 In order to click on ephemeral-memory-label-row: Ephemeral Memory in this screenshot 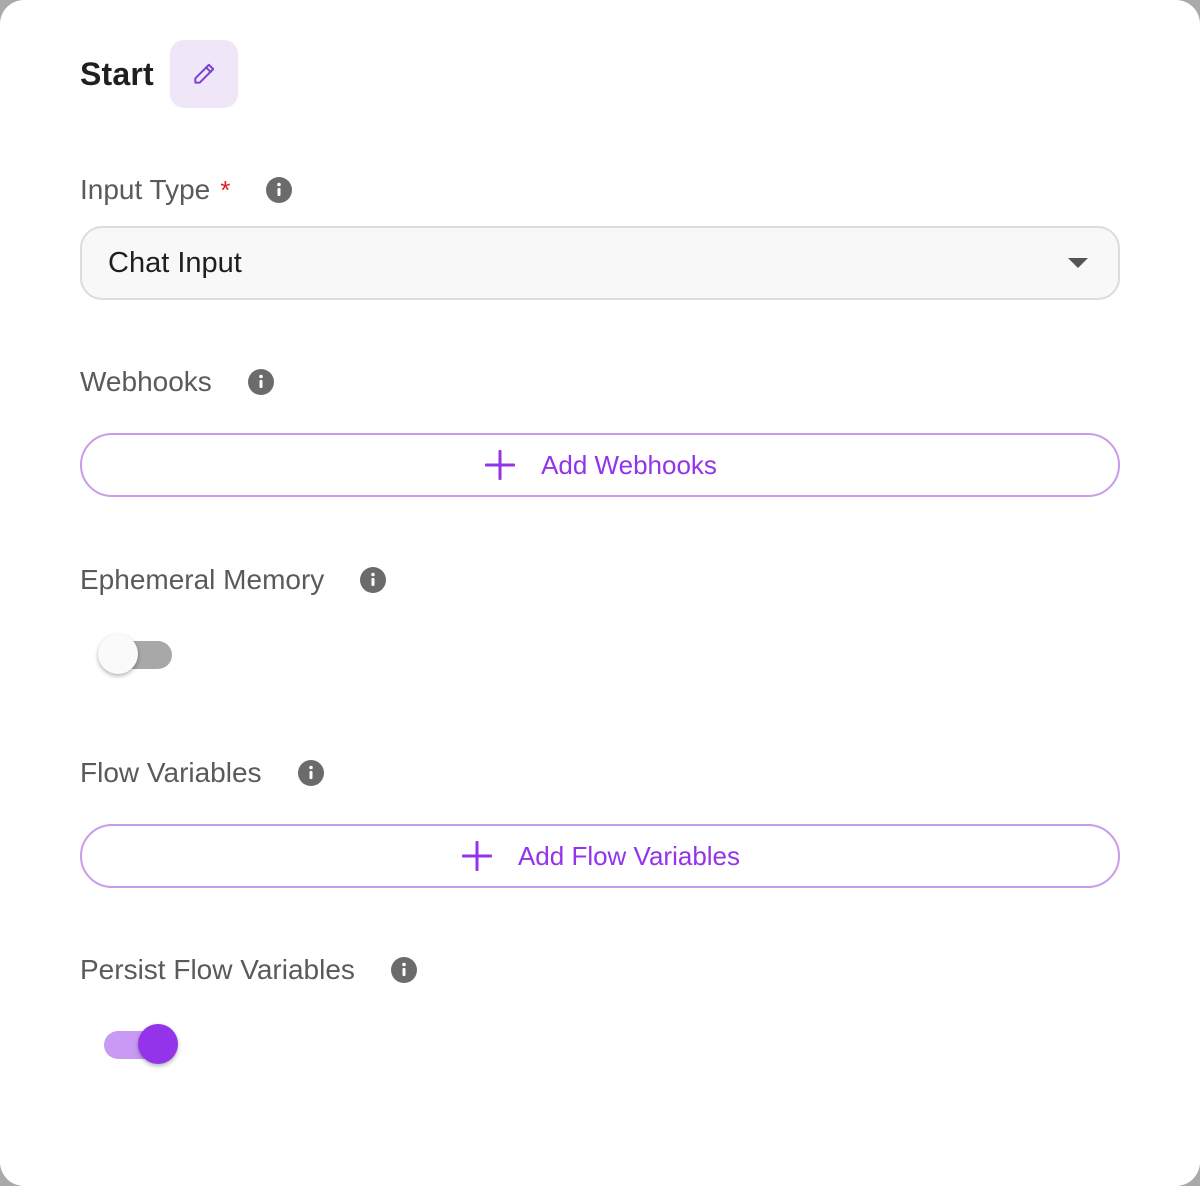, I will do `click(233, 580)`.